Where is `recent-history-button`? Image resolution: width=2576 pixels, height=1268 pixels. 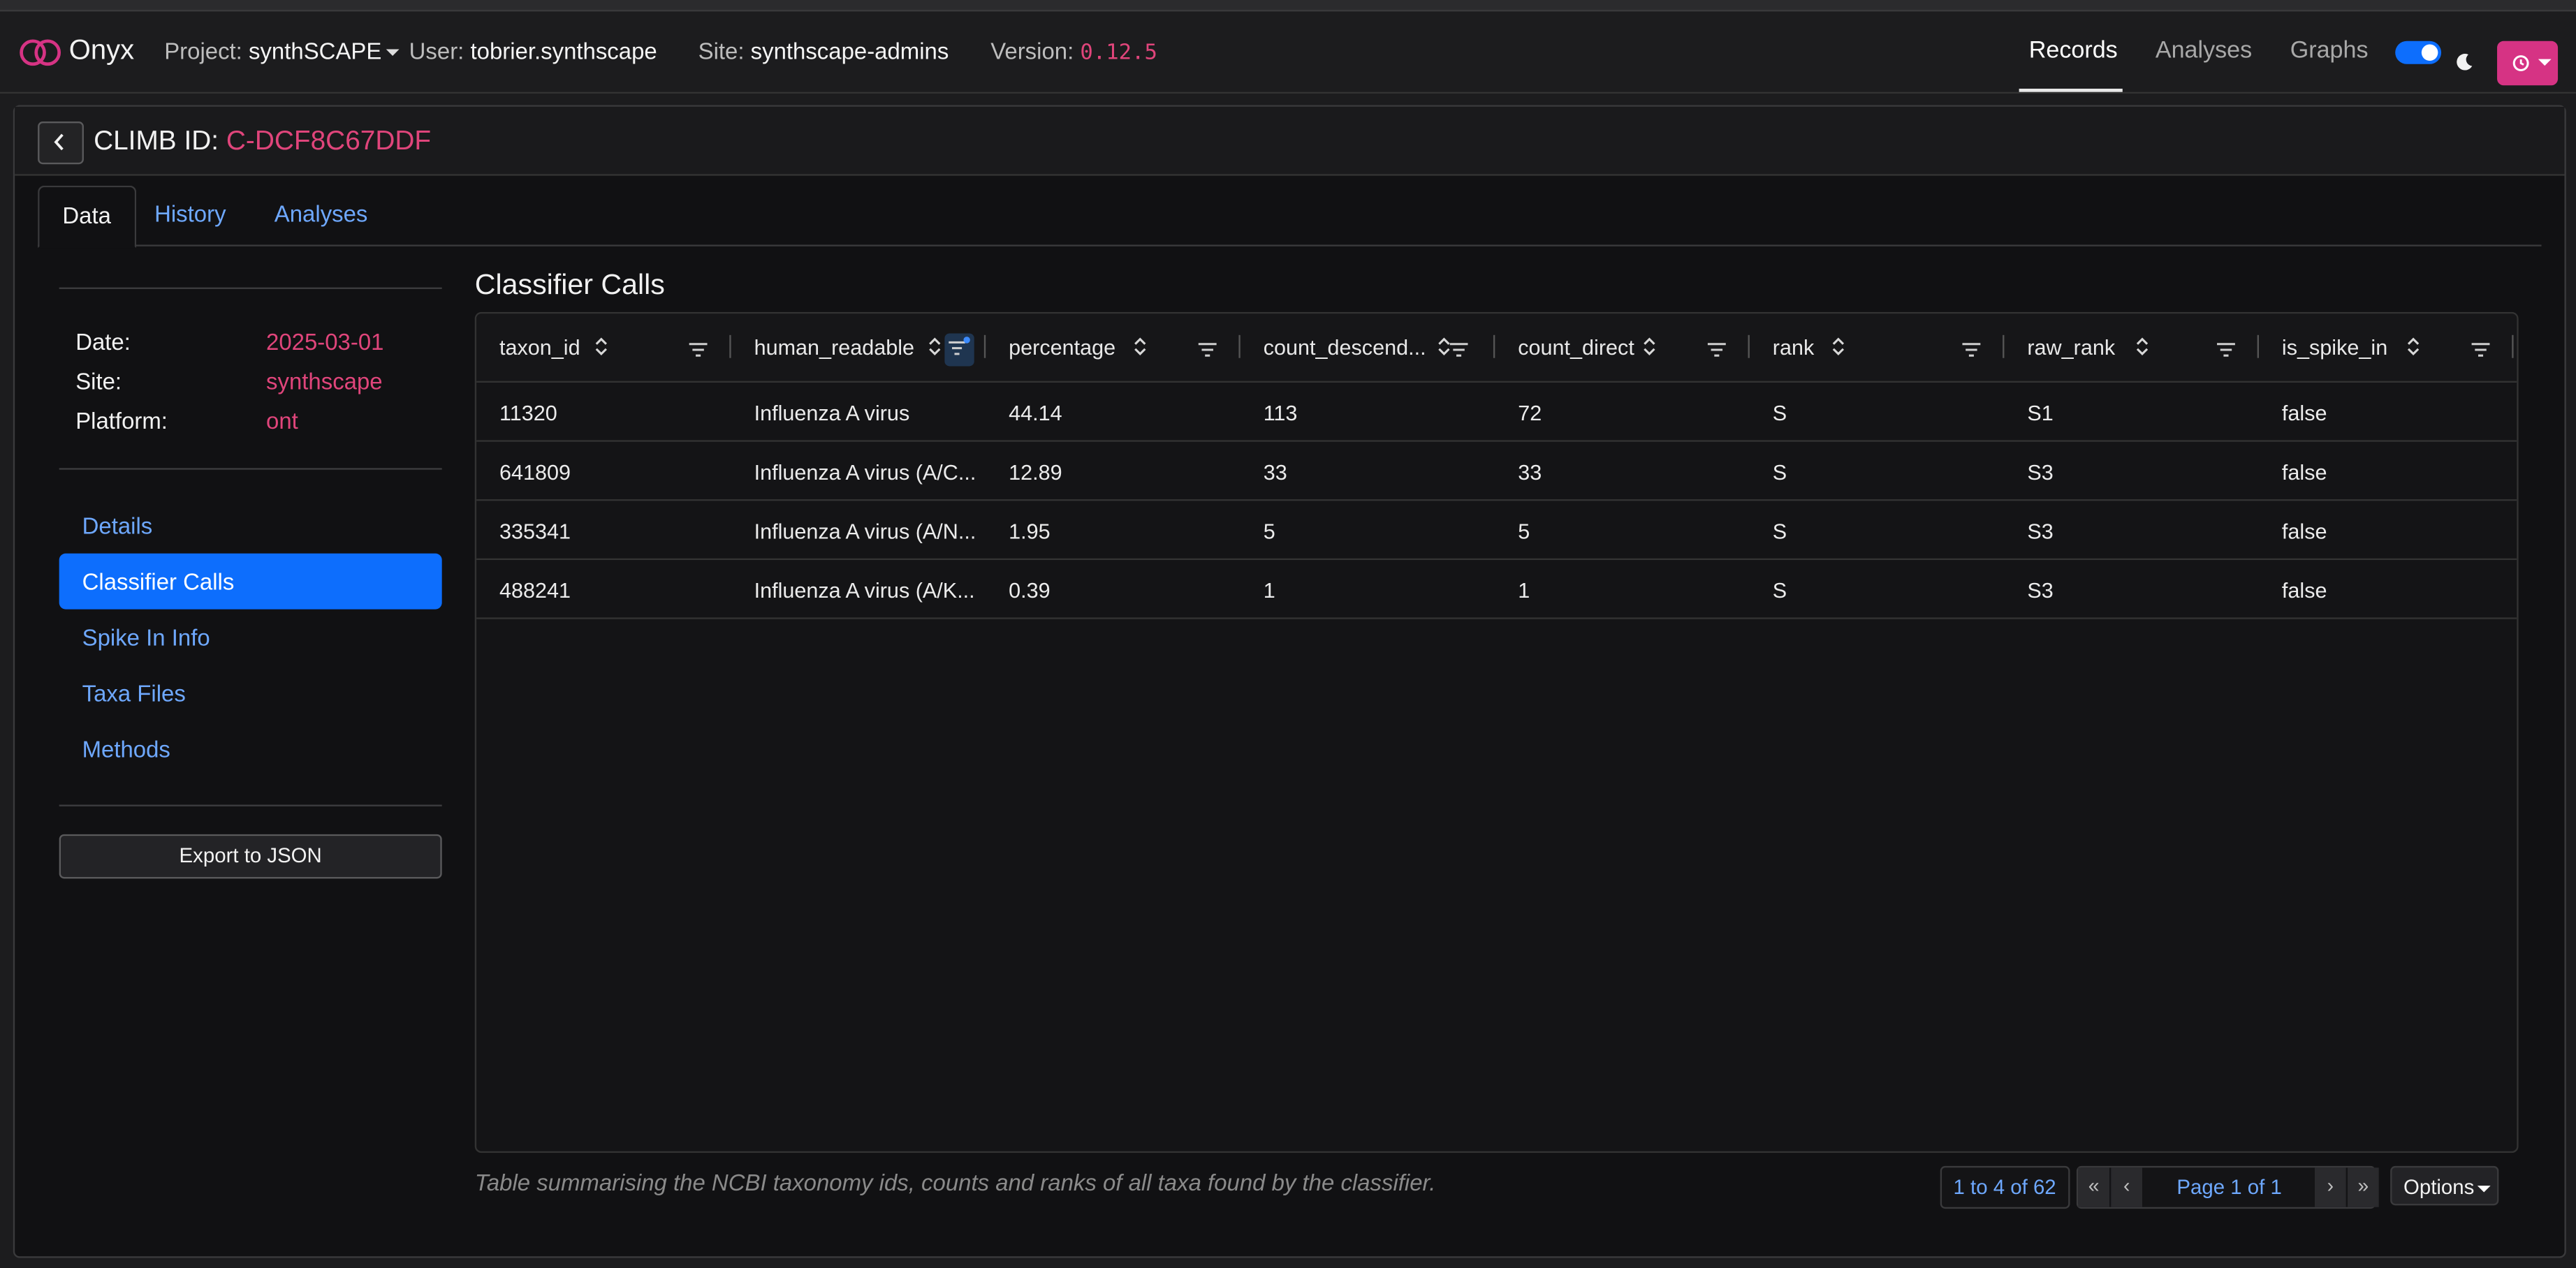 recent-history-button is located at coordinates (2528, 63).